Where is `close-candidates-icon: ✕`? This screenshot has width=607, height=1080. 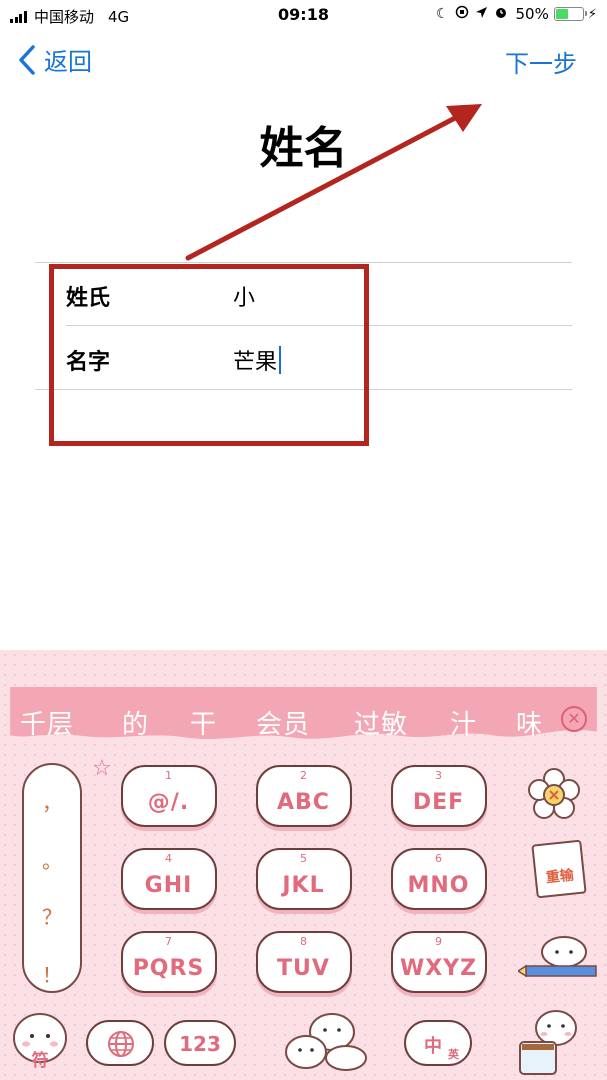 close-candidates-icon: ✕ is located at coordinates (574, 719).